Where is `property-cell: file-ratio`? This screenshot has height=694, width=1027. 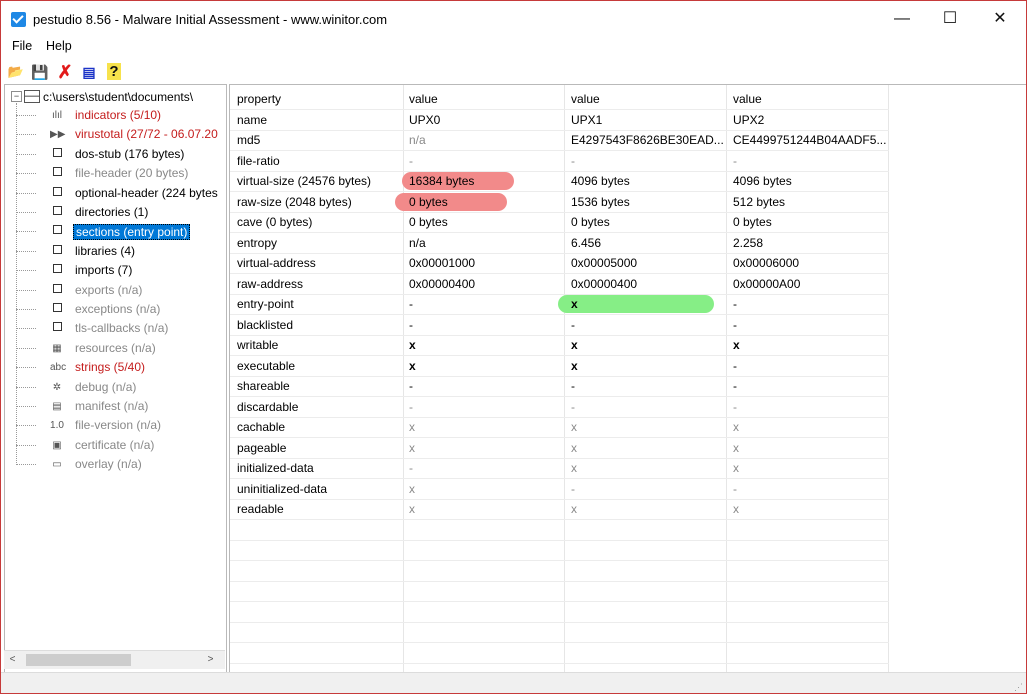
property-cell: file-ratio is located at coordinates (258, 160).